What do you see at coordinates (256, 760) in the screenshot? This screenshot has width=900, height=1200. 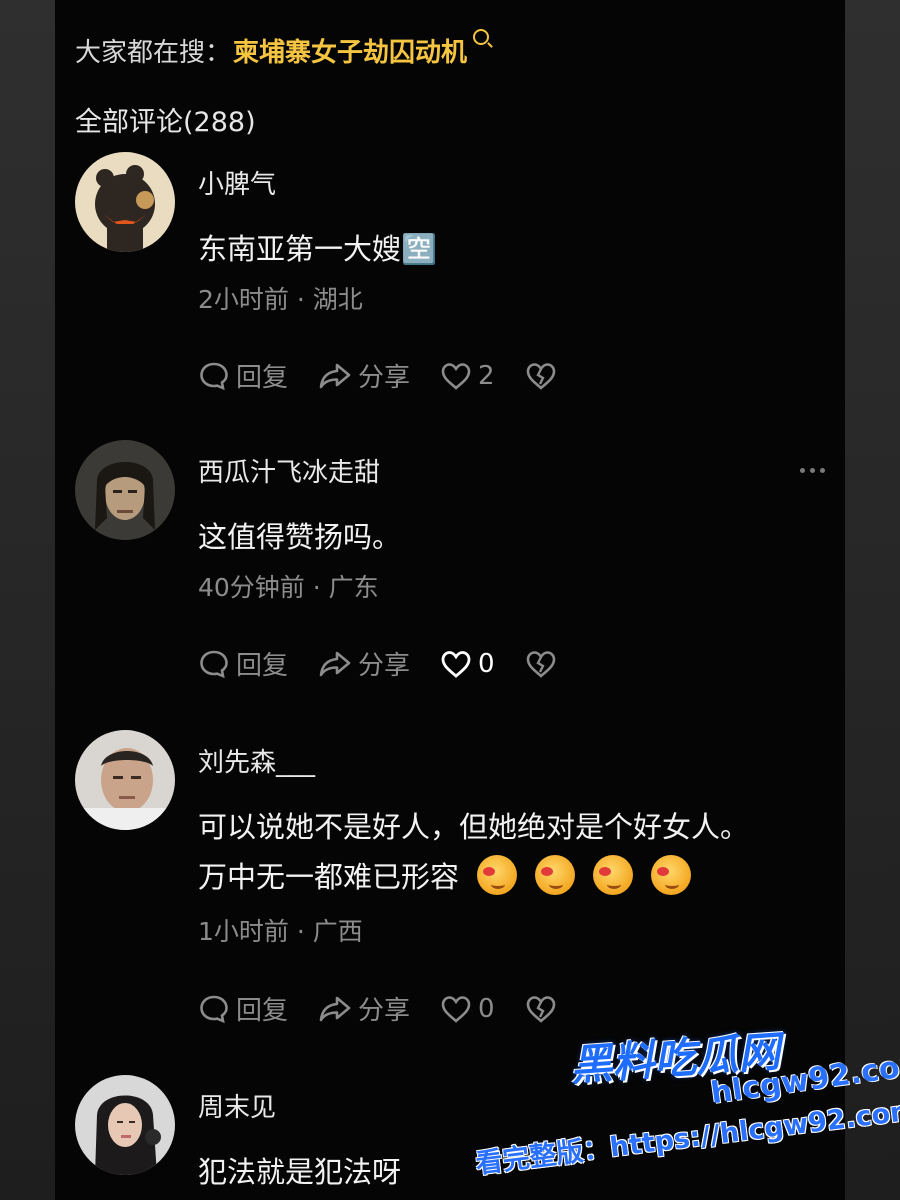 I see `comment-username: 刘先森___` at bounding box center [256, 760].